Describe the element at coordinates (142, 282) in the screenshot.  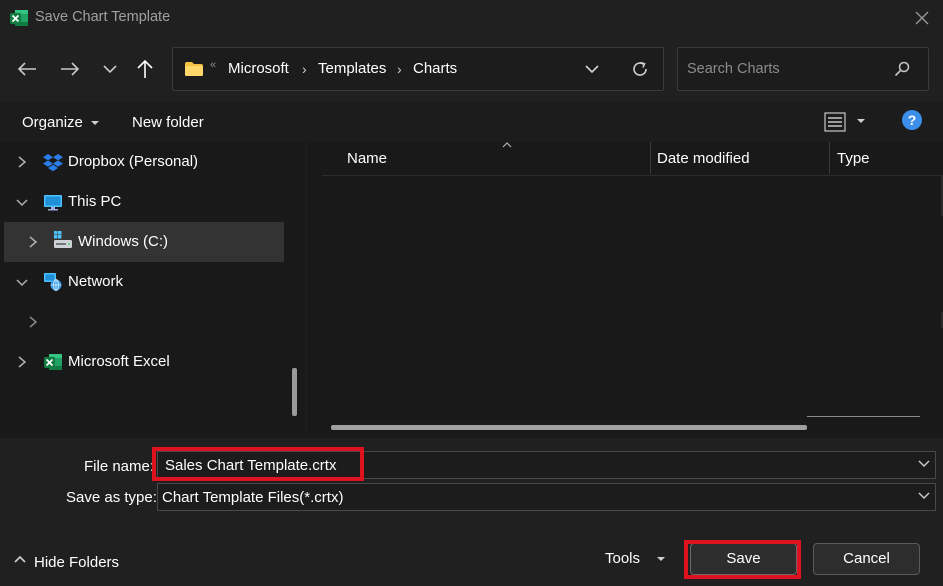
I see `sidebar-item-network: Network` at that location.